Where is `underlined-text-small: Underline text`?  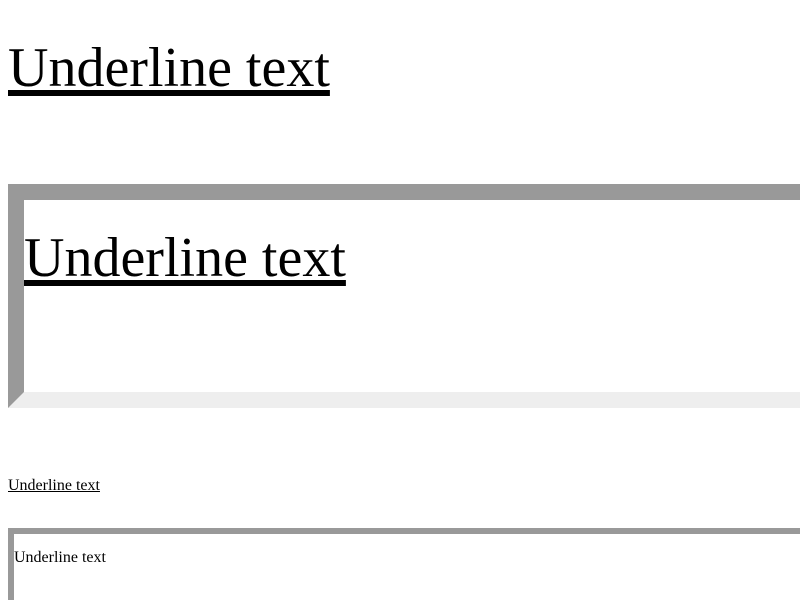 underlined-text-small: Underline text is located at coordinates (54, 485).